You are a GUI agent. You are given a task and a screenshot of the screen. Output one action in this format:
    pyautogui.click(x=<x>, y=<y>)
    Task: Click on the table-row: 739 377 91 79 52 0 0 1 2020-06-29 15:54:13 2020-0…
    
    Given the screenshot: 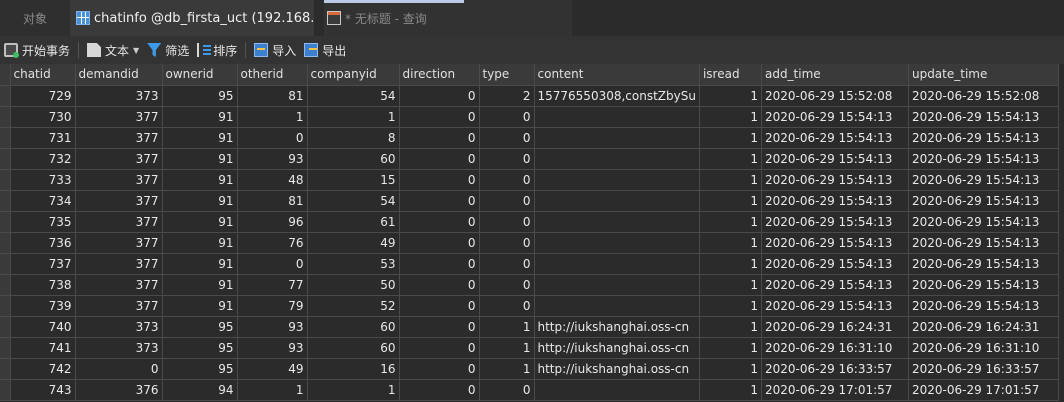 What is the action you would take?
    pyautogui.click(x=529, y=306)
    